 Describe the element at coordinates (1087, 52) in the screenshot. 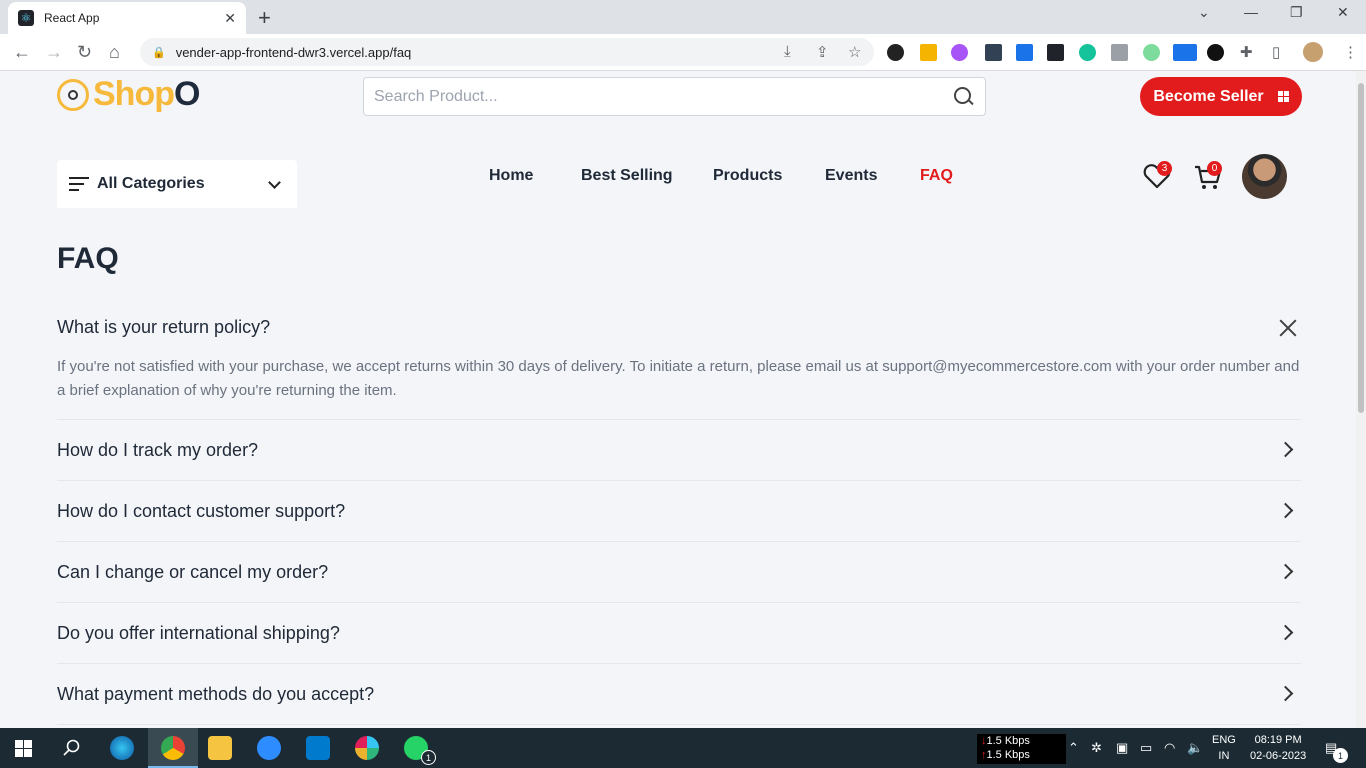

I see `grammarly-icon` at that location.